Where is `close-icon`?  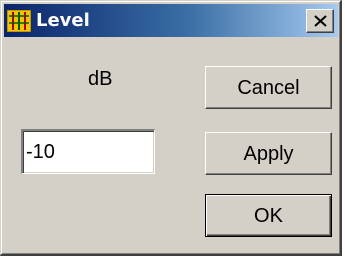
close-icon is located at coordinates (320, 21).